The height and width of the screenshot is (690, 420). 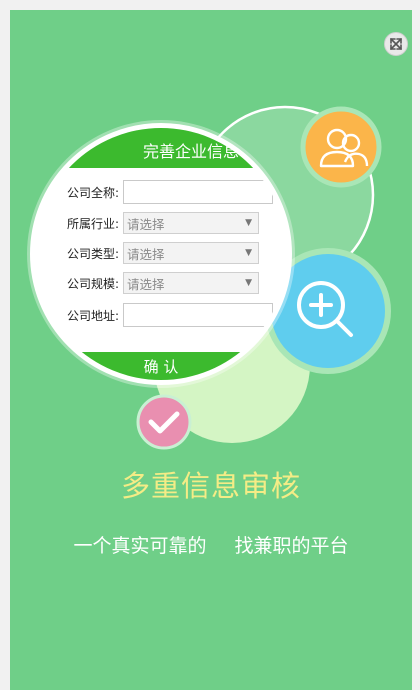 What do you see at coordinates (92, 315) in the screenshot?
I see `field-label: 公司地址:` at bounding box center [92, 315].